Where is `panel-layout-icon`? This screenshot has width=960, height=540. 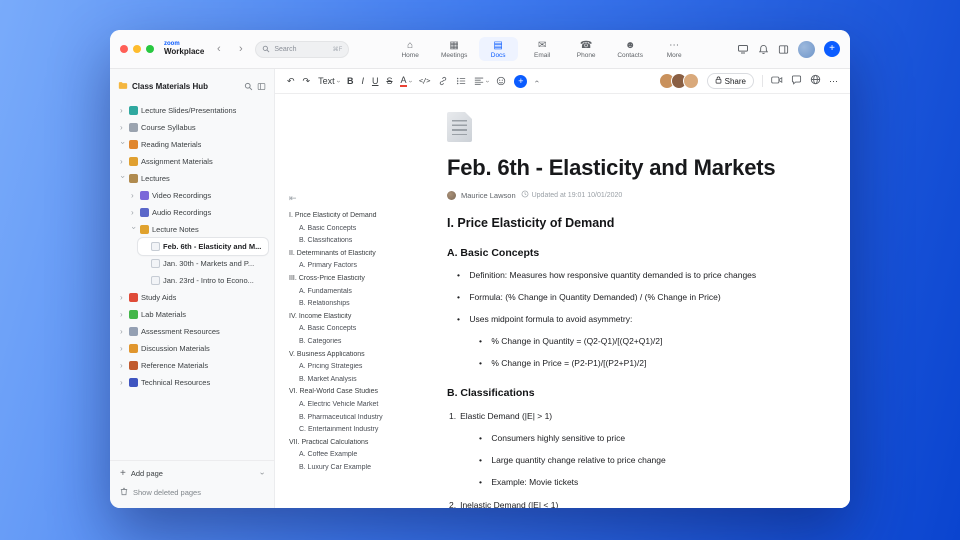 panel-layout-icon is located at coordinates (783, 49).